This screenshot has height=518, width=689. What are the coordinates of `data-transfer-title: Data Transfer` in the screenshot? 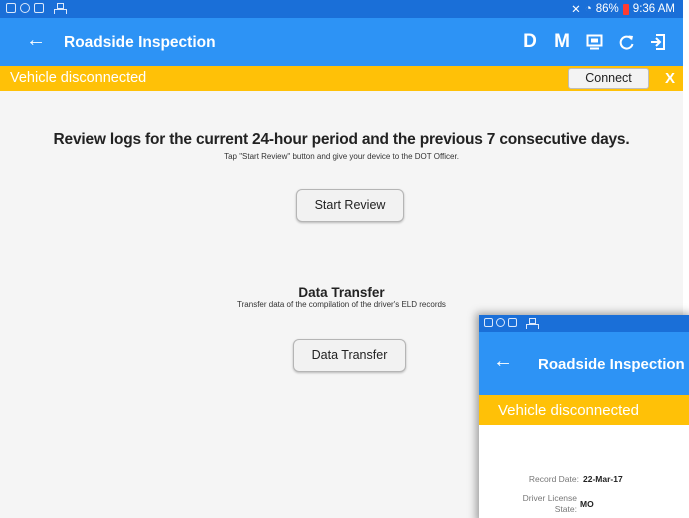 It's located at (341, 292).